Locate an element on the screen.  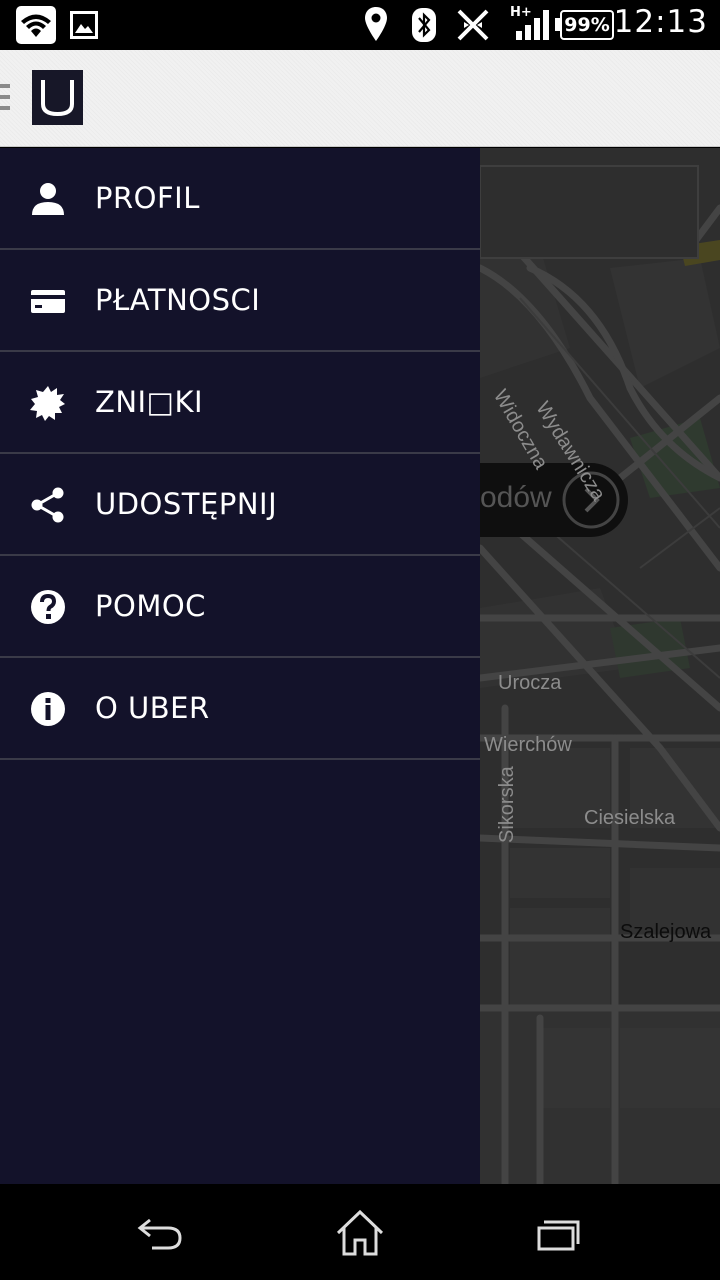
back-icon is located at coordinates (160, 1233).